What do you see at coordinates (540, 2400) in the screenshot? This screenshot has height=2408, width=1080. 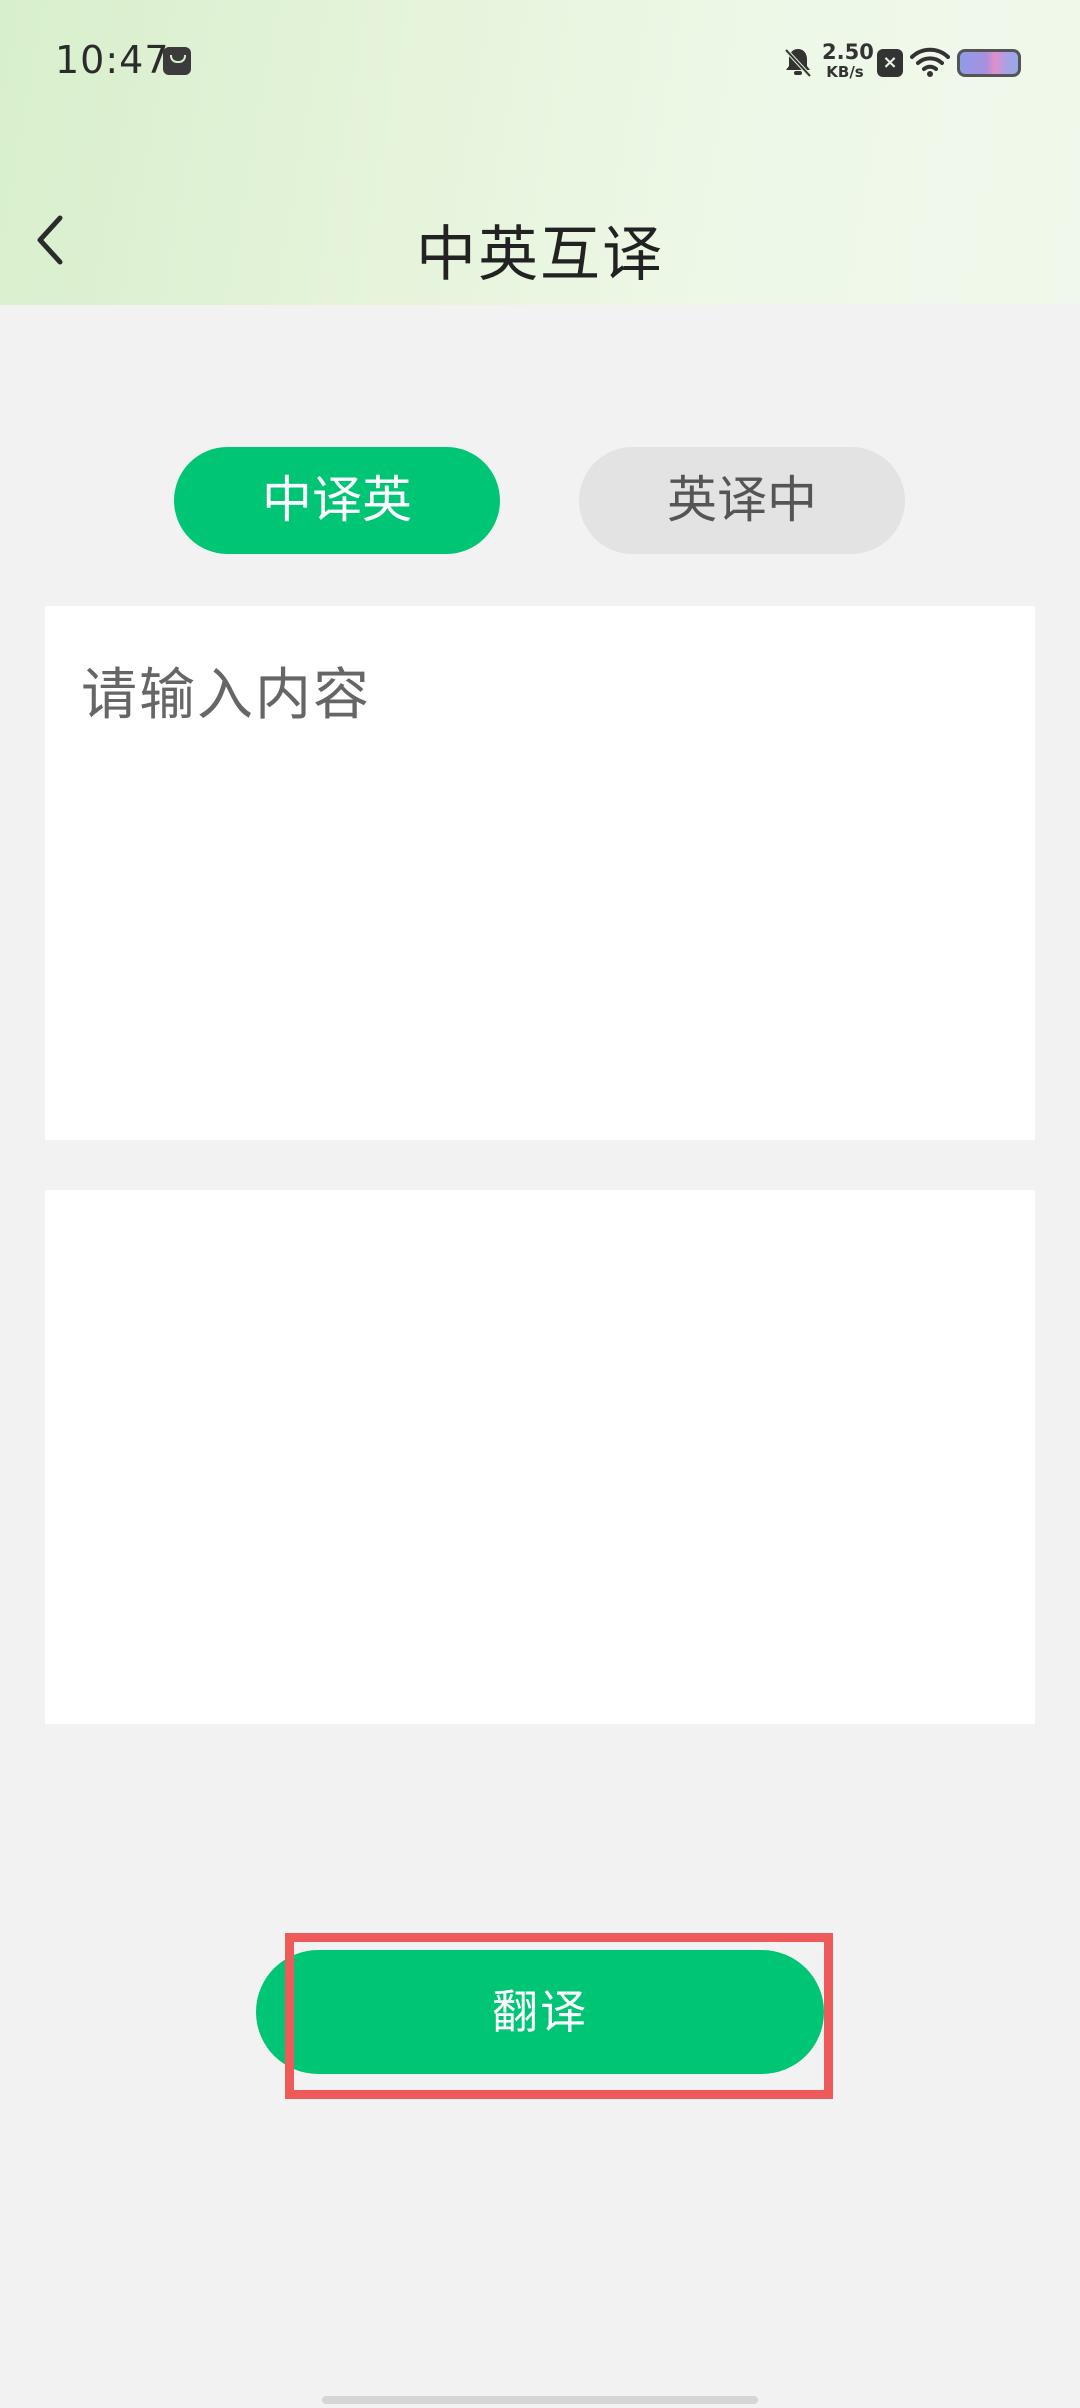 I see `home-indicator` at bounding box center [540, 2400].